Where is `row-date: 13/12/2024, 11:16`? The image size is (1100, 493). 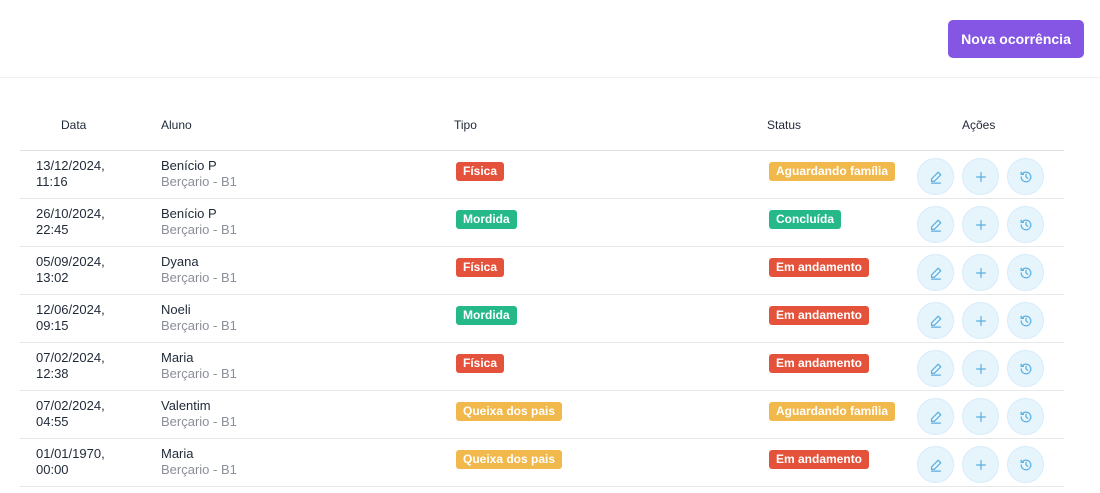
row-date: 13/12/2024, 11:16 is located at coordinates (70, 173).